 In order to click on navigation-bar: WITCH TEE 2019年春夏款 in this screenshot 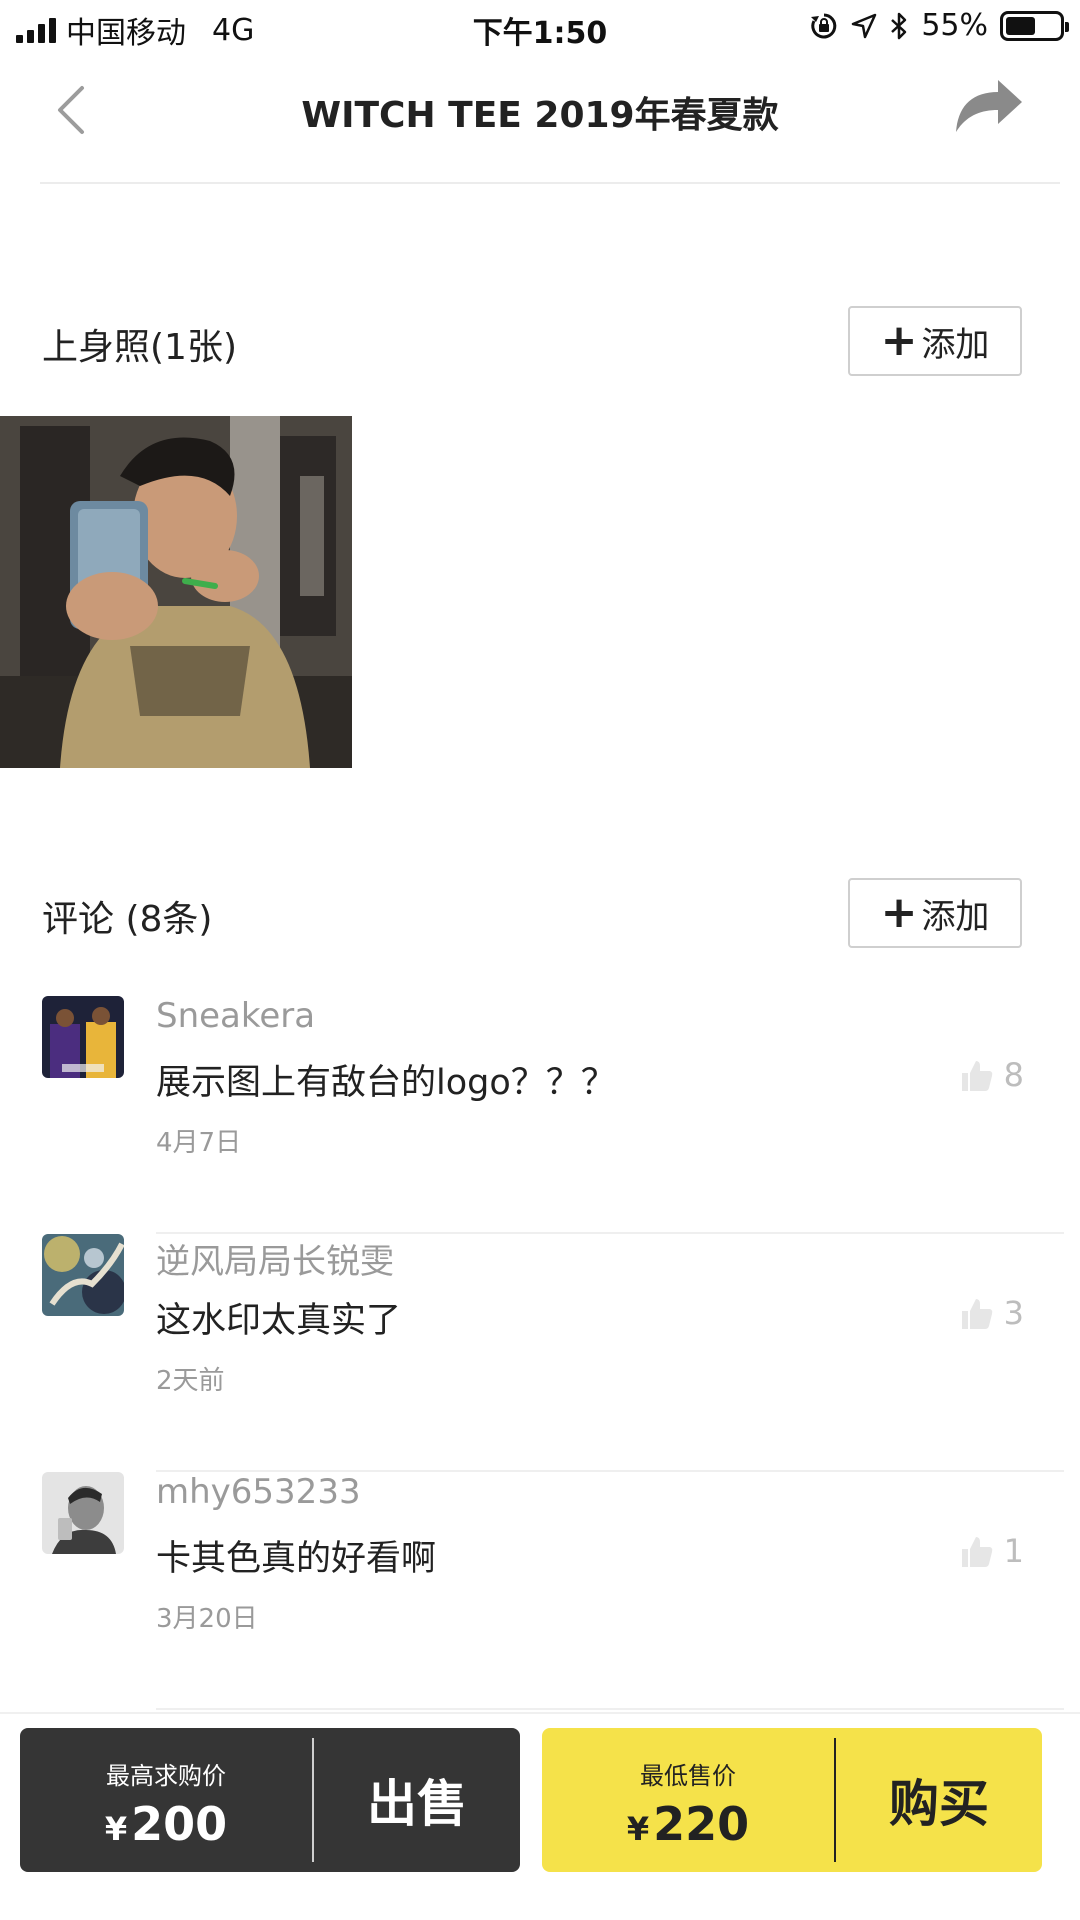, I will do `click(540, 120)`.